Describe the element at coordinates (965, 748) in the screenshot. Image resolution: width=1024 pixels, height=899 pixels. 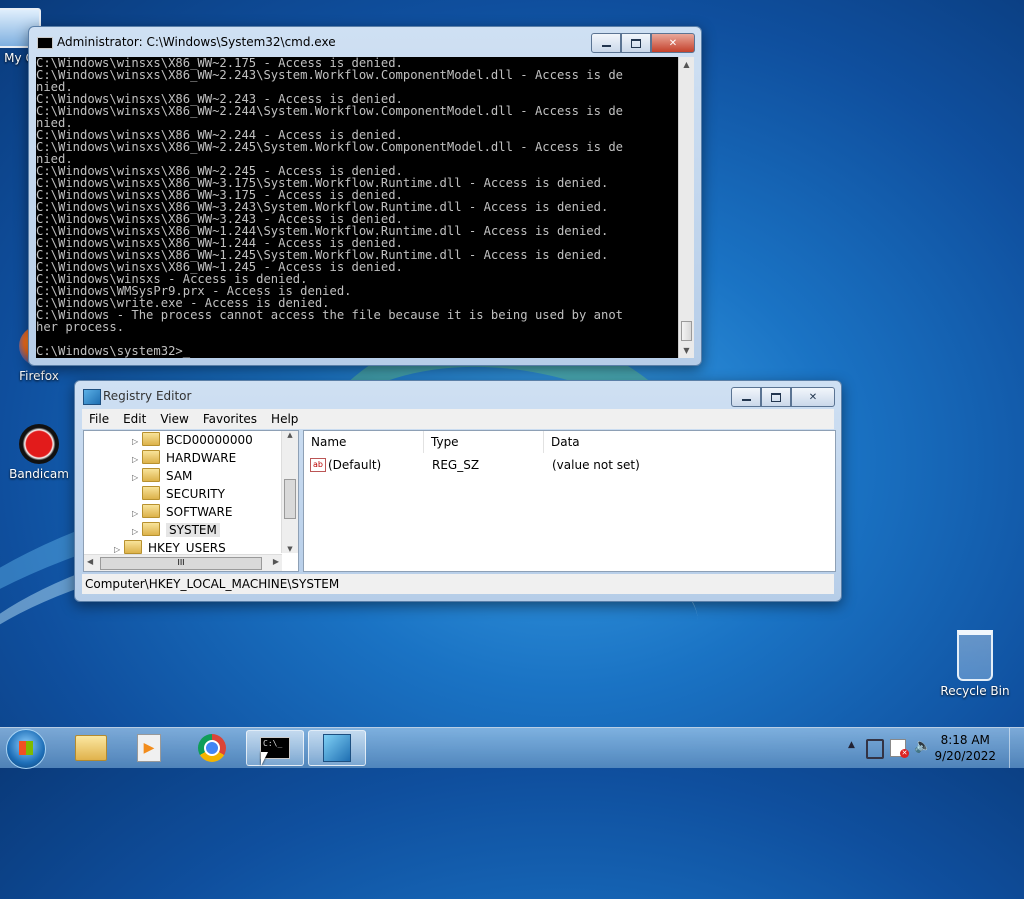
I see `clock: 8:18 AM 9/20/2022` at that location.